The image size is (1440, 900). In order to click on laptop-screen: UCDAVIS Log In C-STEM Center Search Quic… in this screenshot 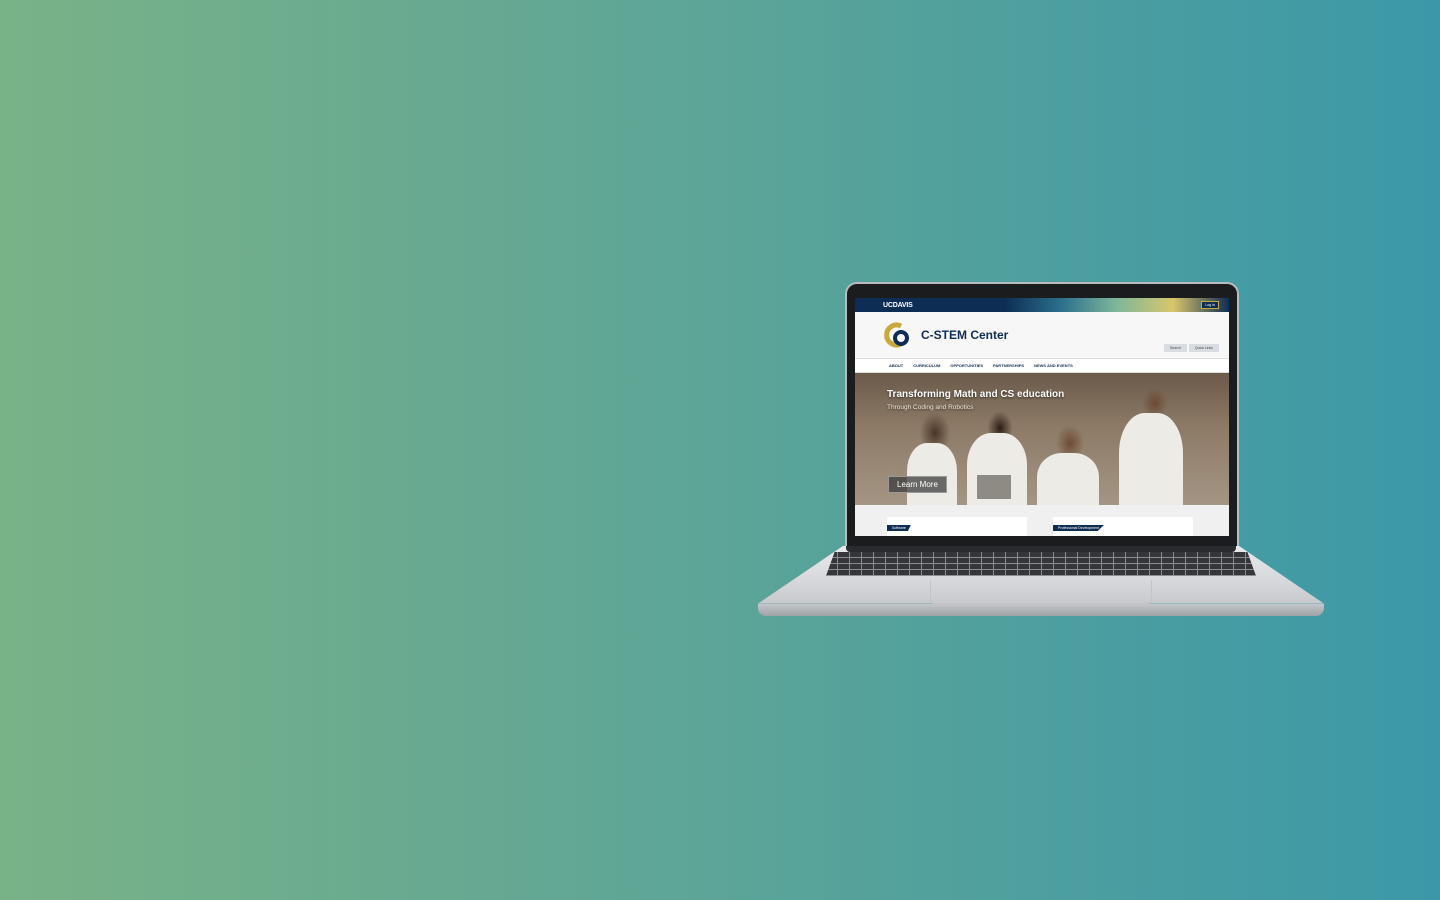, I will do `click(1042, 417)`.